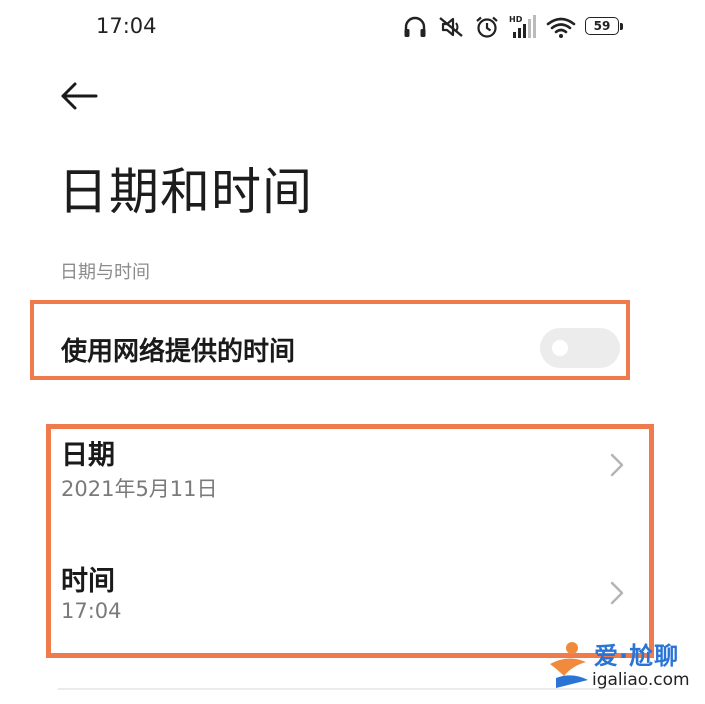 This screenshot has height=704, width=705. Describe the element at coordinates (602, 26) in the screenshot. I see `battery-level: 59` at that location.